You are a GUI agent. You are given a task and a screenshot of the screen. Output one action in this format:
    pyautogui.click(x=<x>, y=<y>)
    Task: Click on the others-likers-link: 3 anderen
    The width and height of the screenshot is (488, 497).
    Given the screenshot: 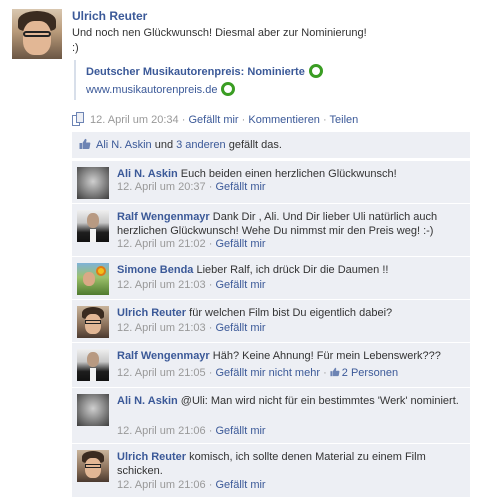 What is the action you would take?
    pyautogui.click(x=201, y=145)
    